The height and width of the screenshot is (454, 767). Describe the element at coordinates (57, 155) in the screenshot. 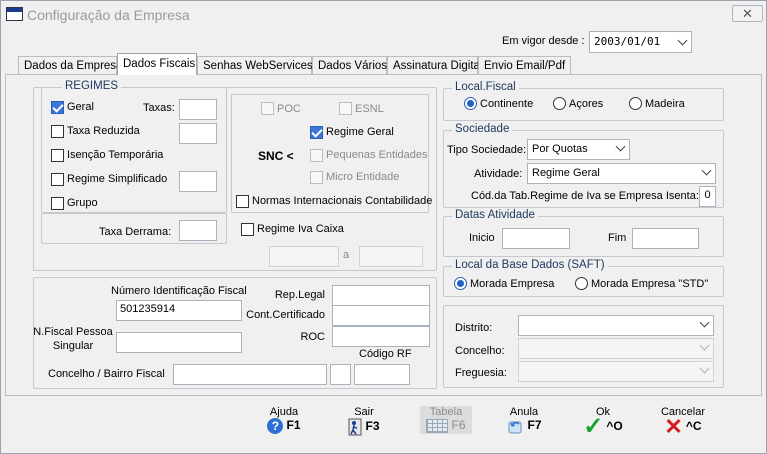

I see `isencao-temporaria-checkbox` at that location.